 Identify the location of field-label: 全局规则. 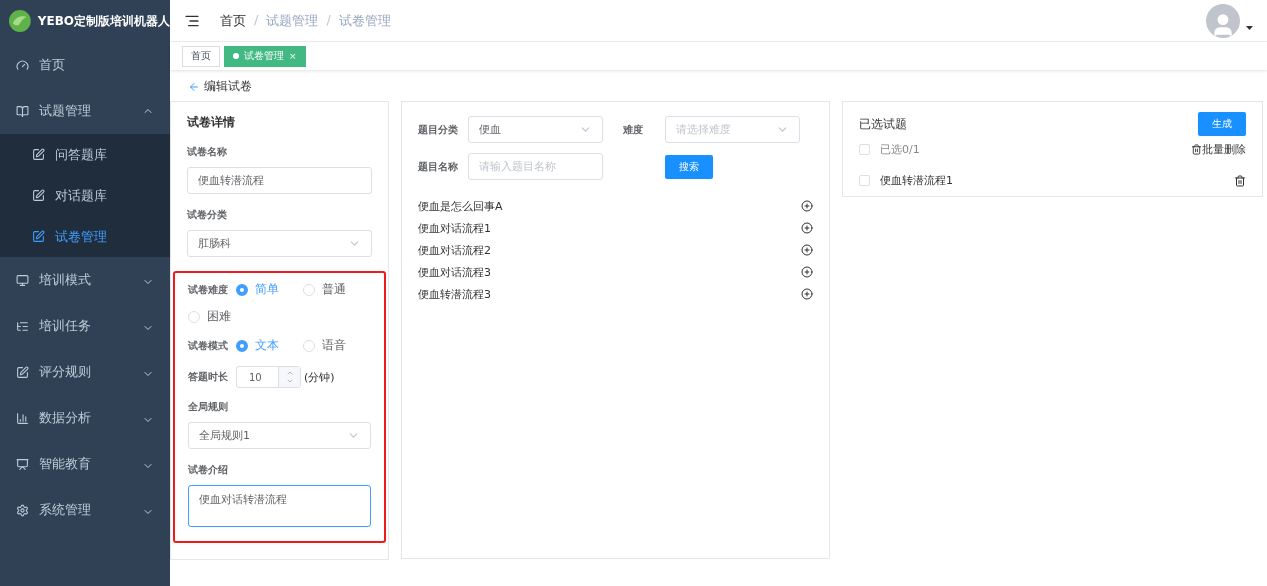
(208, 407).